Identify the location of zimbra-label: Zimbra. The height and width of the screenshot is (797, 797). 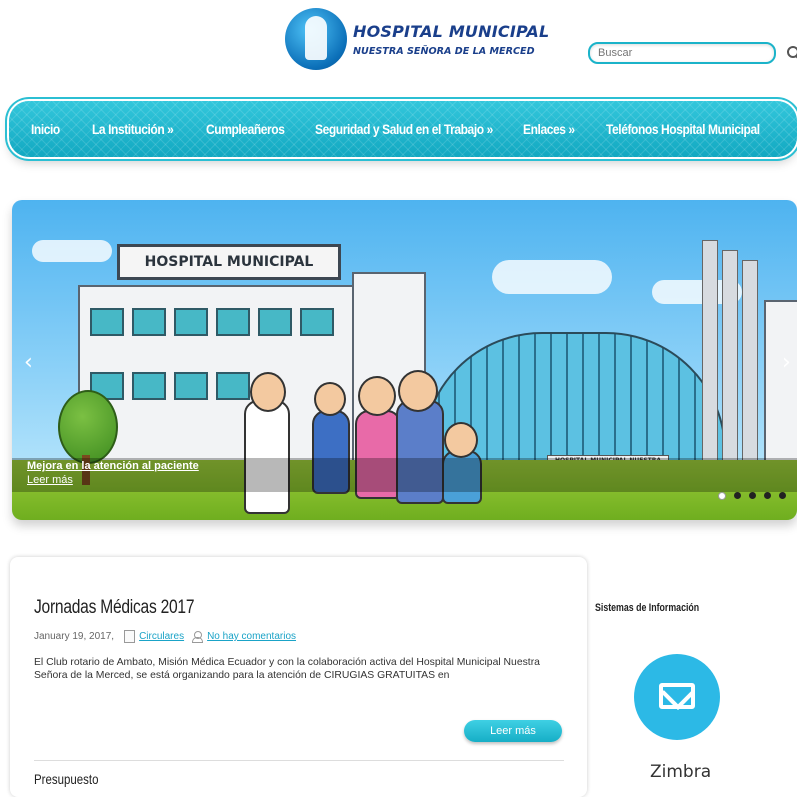
(680, 772).